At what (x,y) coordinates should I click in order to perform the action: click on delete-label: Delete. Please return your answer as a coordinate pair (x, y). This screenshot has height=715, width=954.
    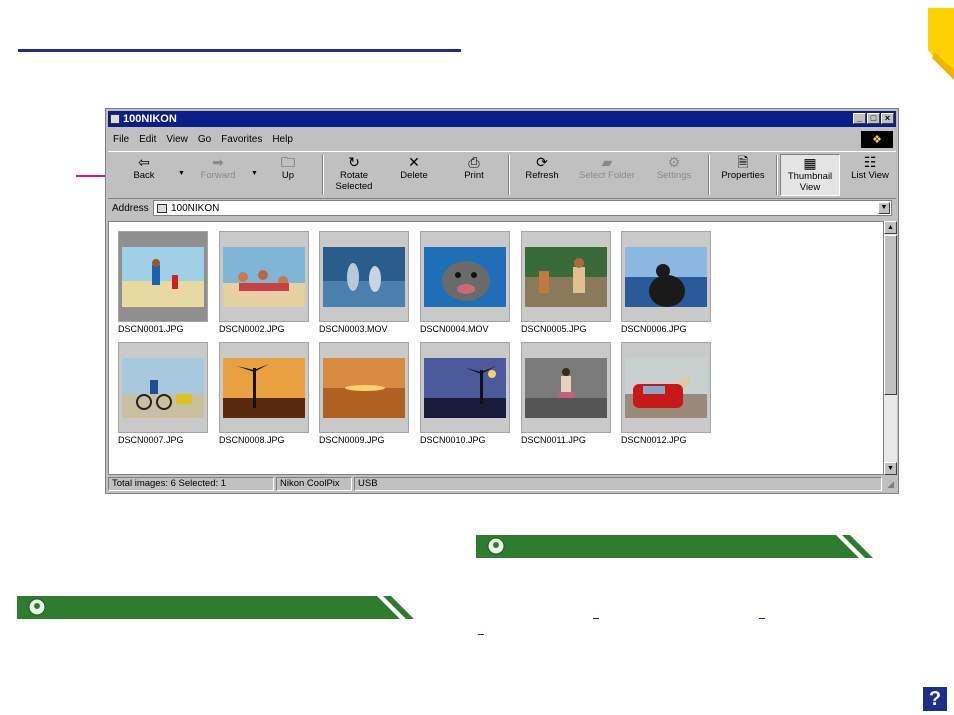
    Looking at the image, I should click on (414, 175).